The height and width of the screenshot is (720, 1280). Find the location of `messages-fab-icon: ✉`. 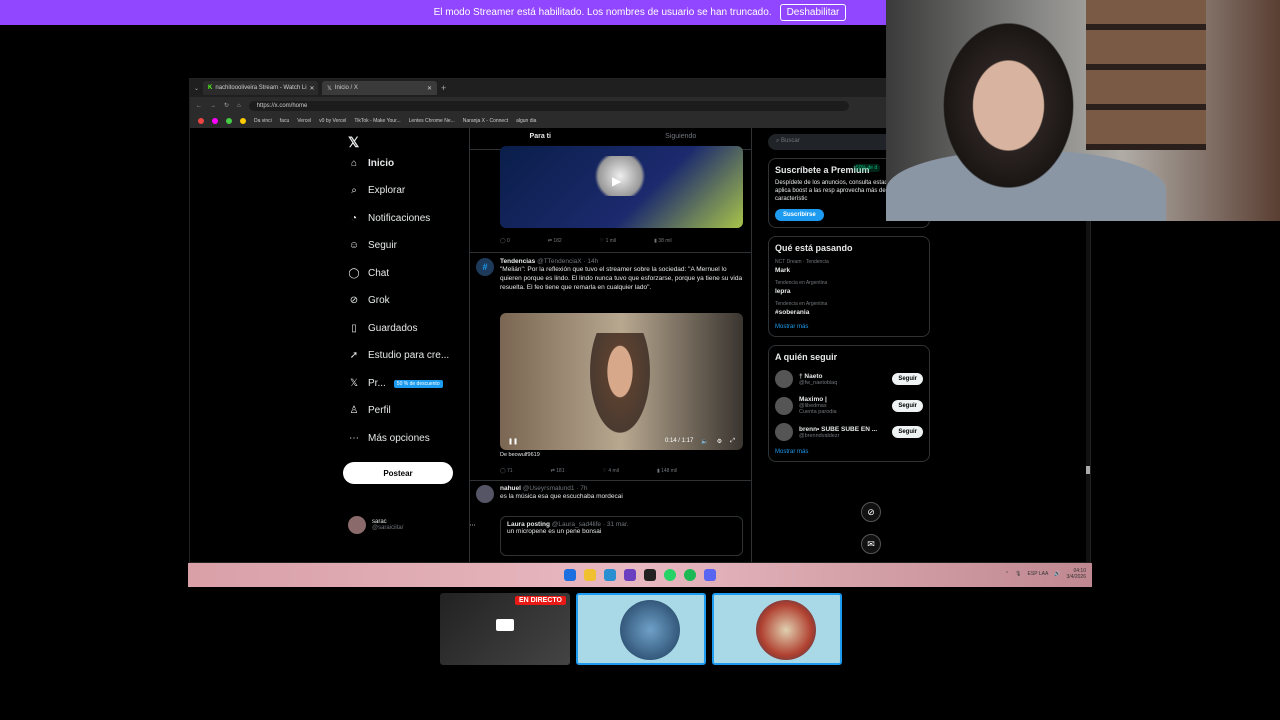

messages-fab-icon: ✉ is located at coordinates (871, 544).